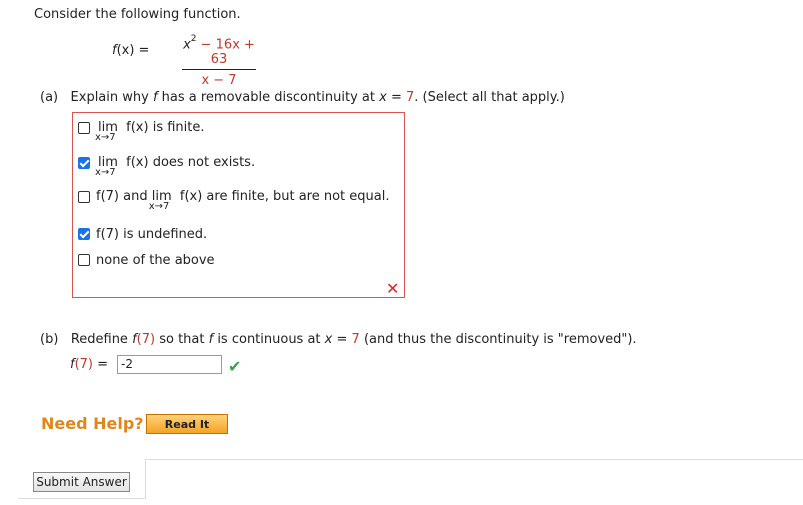 The width and height of the screenshot is (803, 505). What do you see at coordinates (152, 234) in the screenshot?
I see `option-4-label: f(7) is undefined.` at bounding box center [152, 234].